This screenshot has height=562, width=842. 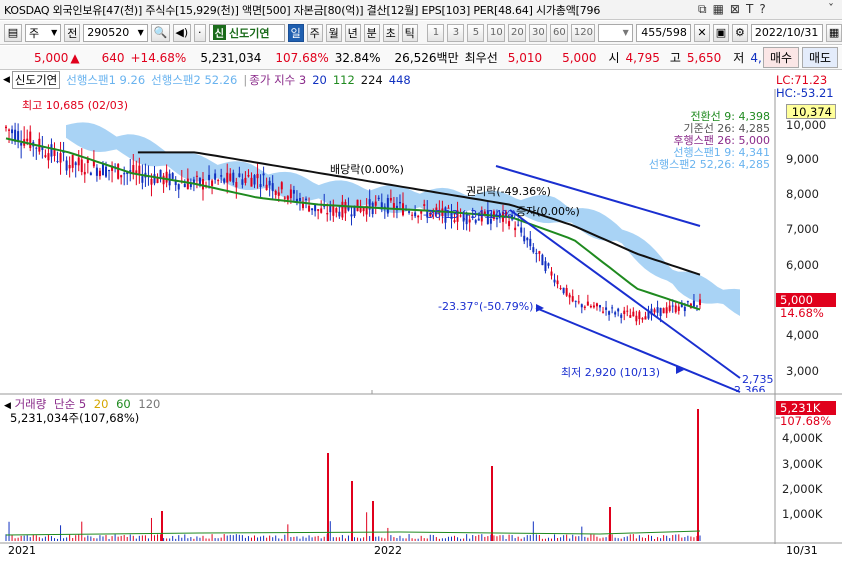 I want to click on restore-icon: ⧉, so click(x=702, y=9).